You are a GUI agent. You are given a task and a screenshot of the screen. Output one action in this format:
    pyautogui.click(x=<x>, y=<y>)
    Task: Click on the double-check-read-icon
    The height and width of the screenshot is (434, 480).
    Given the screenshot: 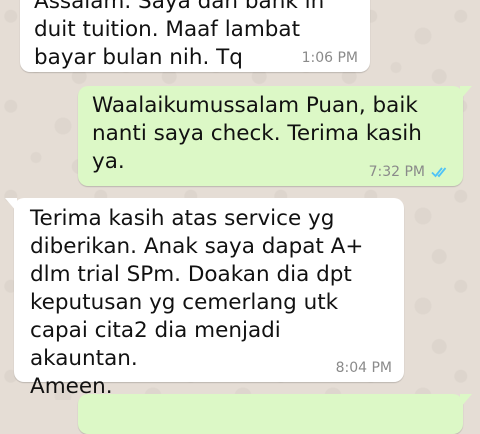 What is the action you would take?
    pyautogui.click(x=439, y=172)
    